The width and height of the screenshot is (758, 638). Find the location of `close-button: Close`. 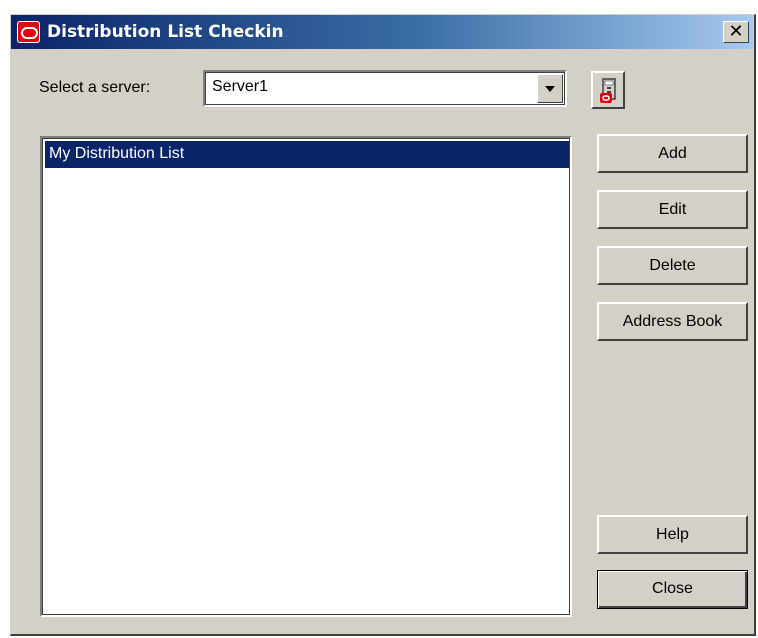

close-button: Close is located at coordinates (672, 589).